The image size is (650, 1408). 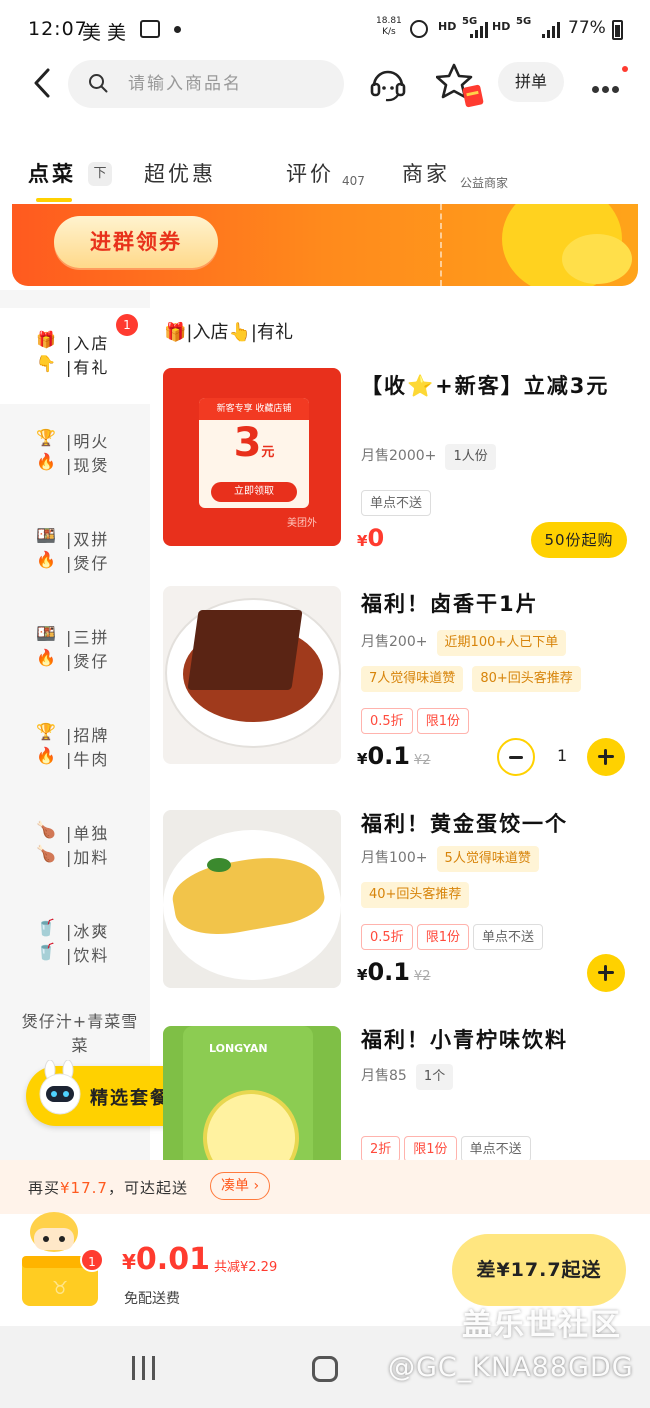 What do you see at coordinates (88, 465) in the screenshot?
I see `sidebar-item-label: |现煲` at bounding box center [88, 465].